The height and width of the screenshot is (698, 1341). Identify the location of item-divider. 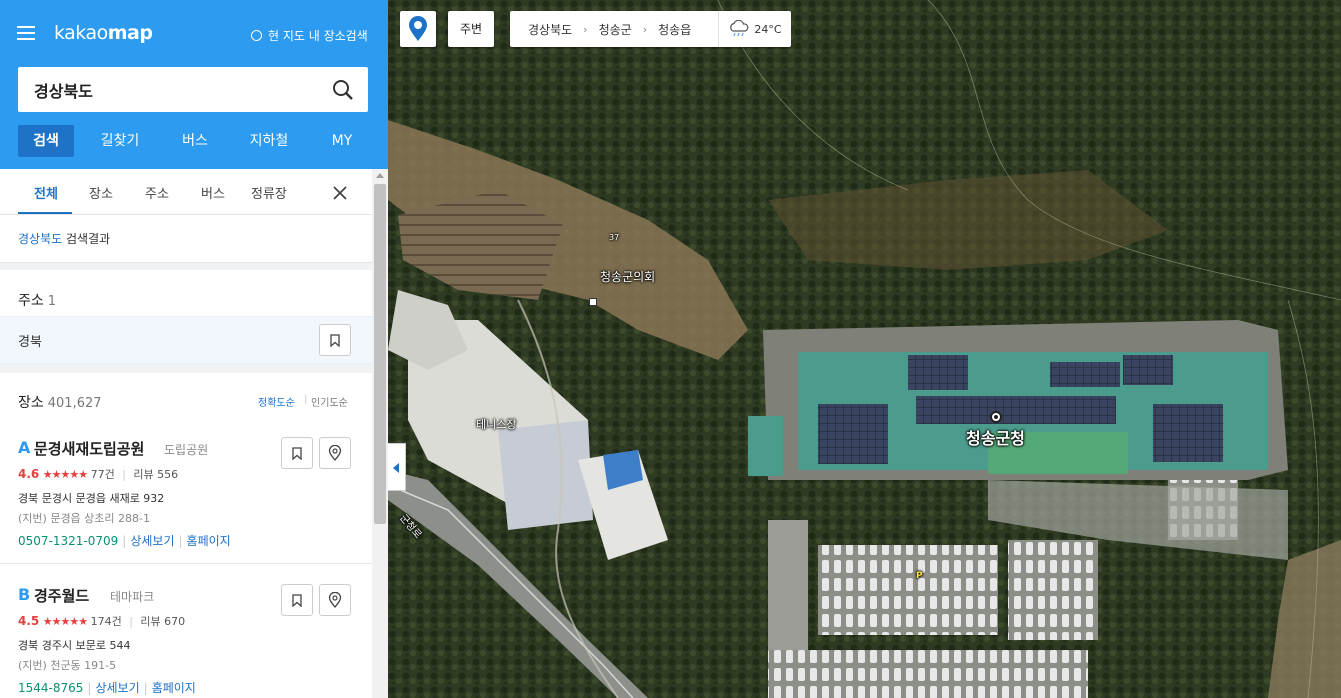
(186, 563).